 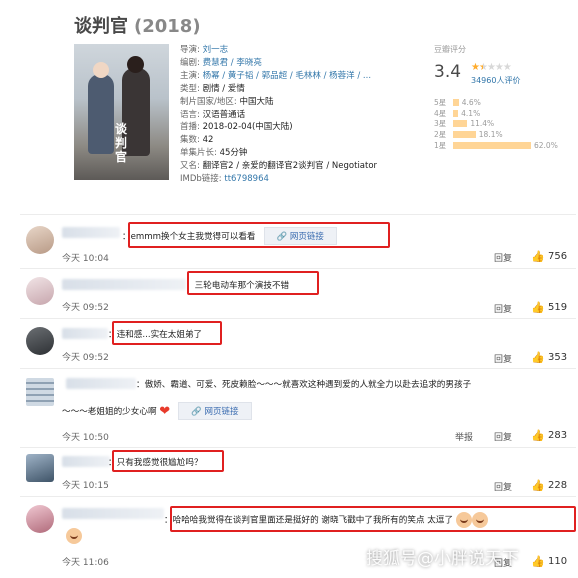 I want to click on info-row: 单集片长: 45分钟, so click(x=278, y=153).